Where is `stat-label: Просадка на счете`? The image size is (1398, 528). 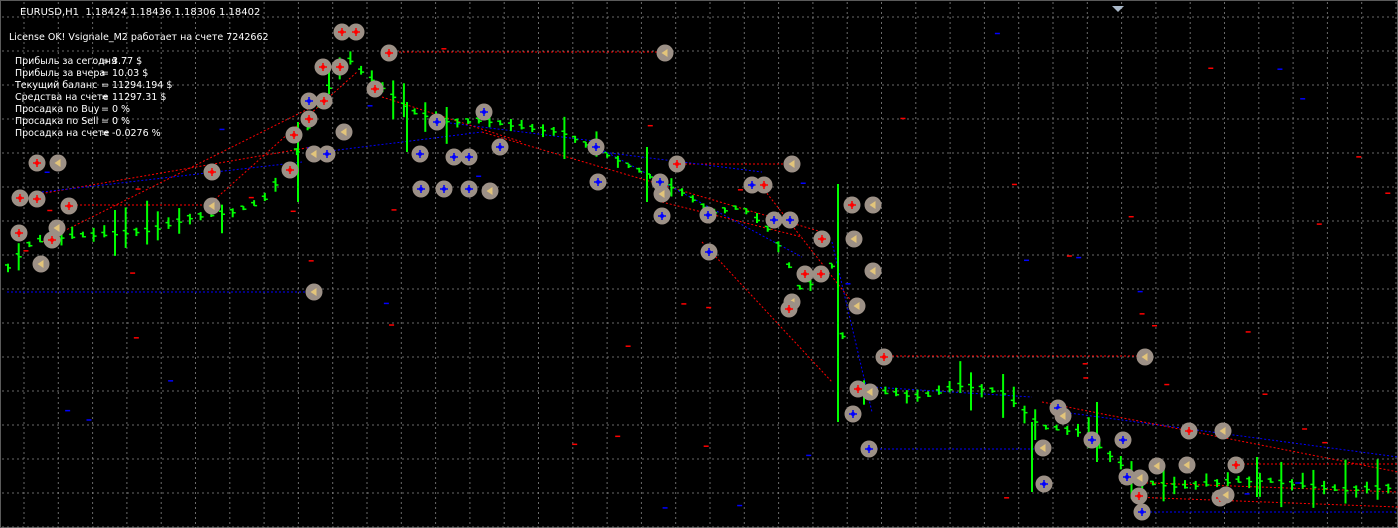 stat-label: Просадка на счете is located at coordinates (62, 133).